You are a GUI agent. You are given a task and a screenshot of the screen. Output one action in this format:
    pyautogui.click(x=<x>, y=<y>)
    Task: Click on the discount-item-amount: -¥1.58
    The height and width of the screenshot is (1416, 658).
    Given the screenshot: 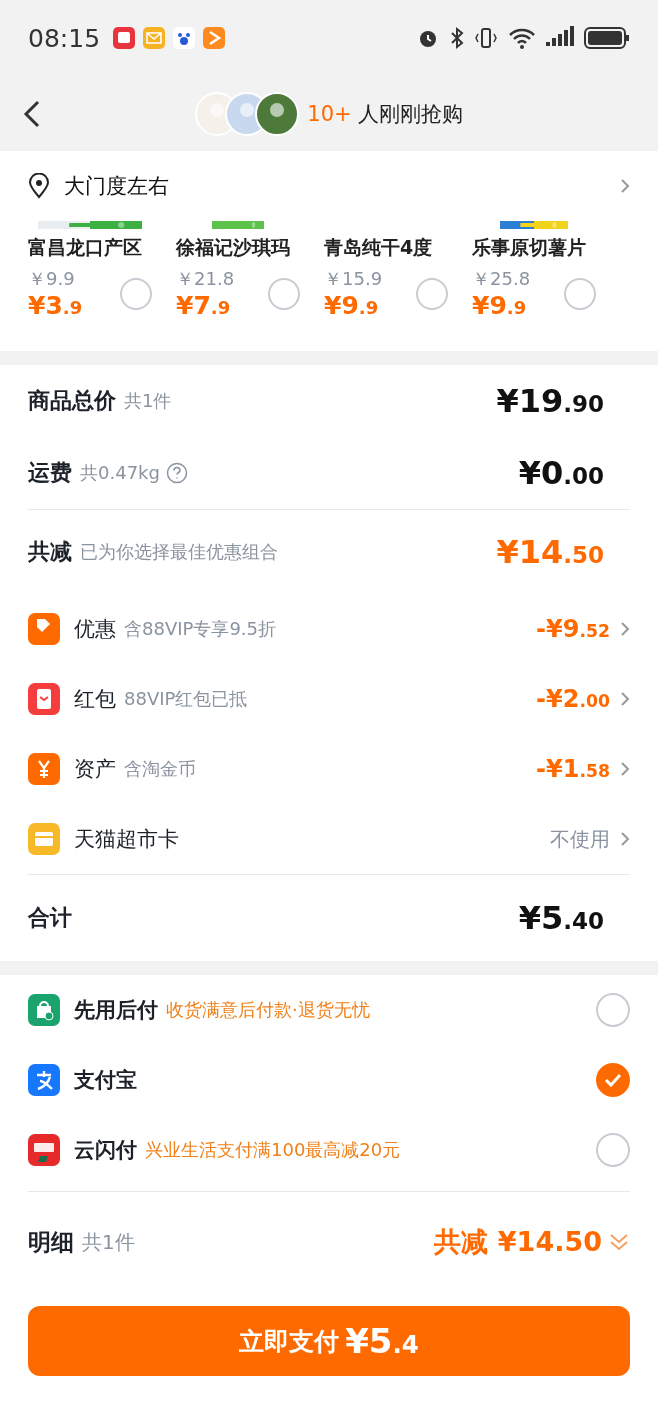 What is the action you would take?
    pyautogui.click(x=573, y=769)
    